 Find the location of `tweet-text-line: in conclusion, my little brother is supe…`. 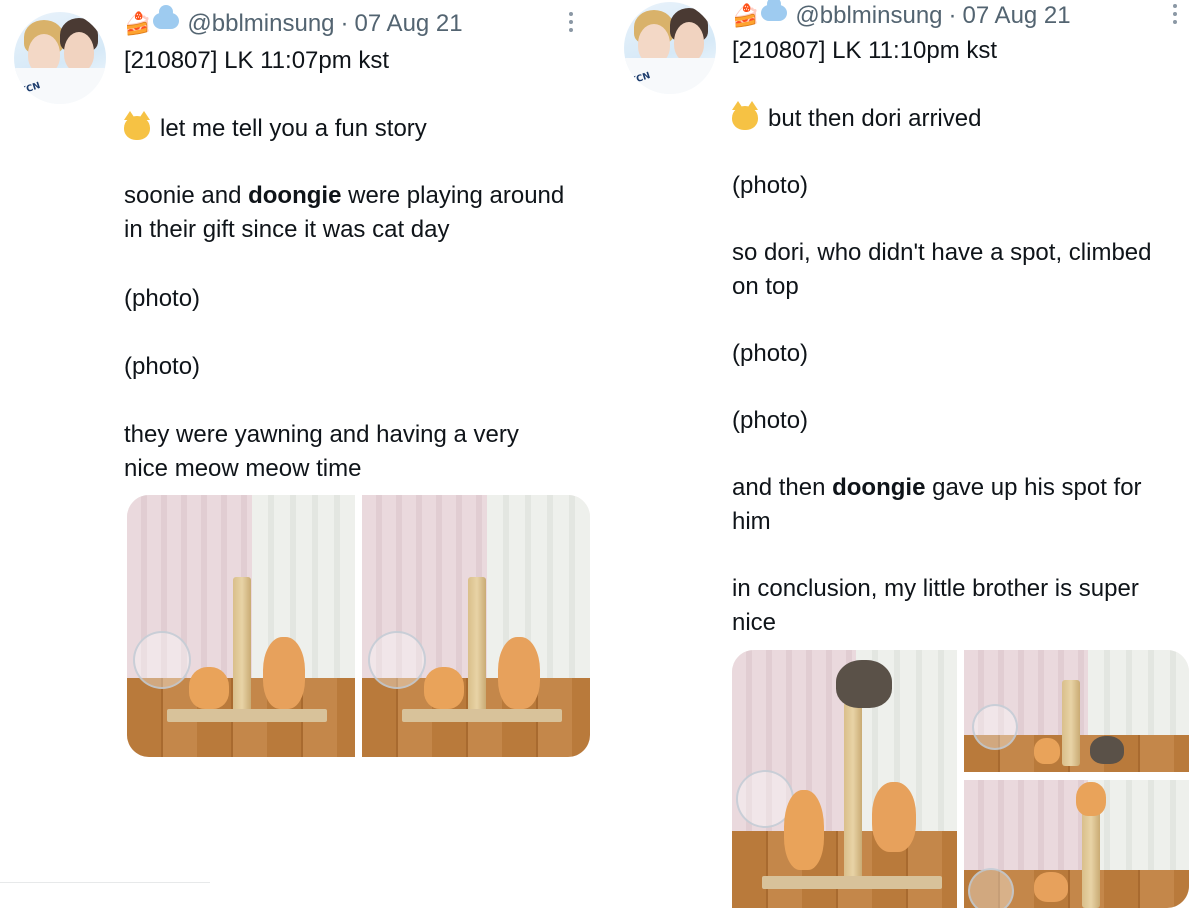

tweet-text-line: in conclusion, my little brother is supe… is located at coordinates (935, 588).